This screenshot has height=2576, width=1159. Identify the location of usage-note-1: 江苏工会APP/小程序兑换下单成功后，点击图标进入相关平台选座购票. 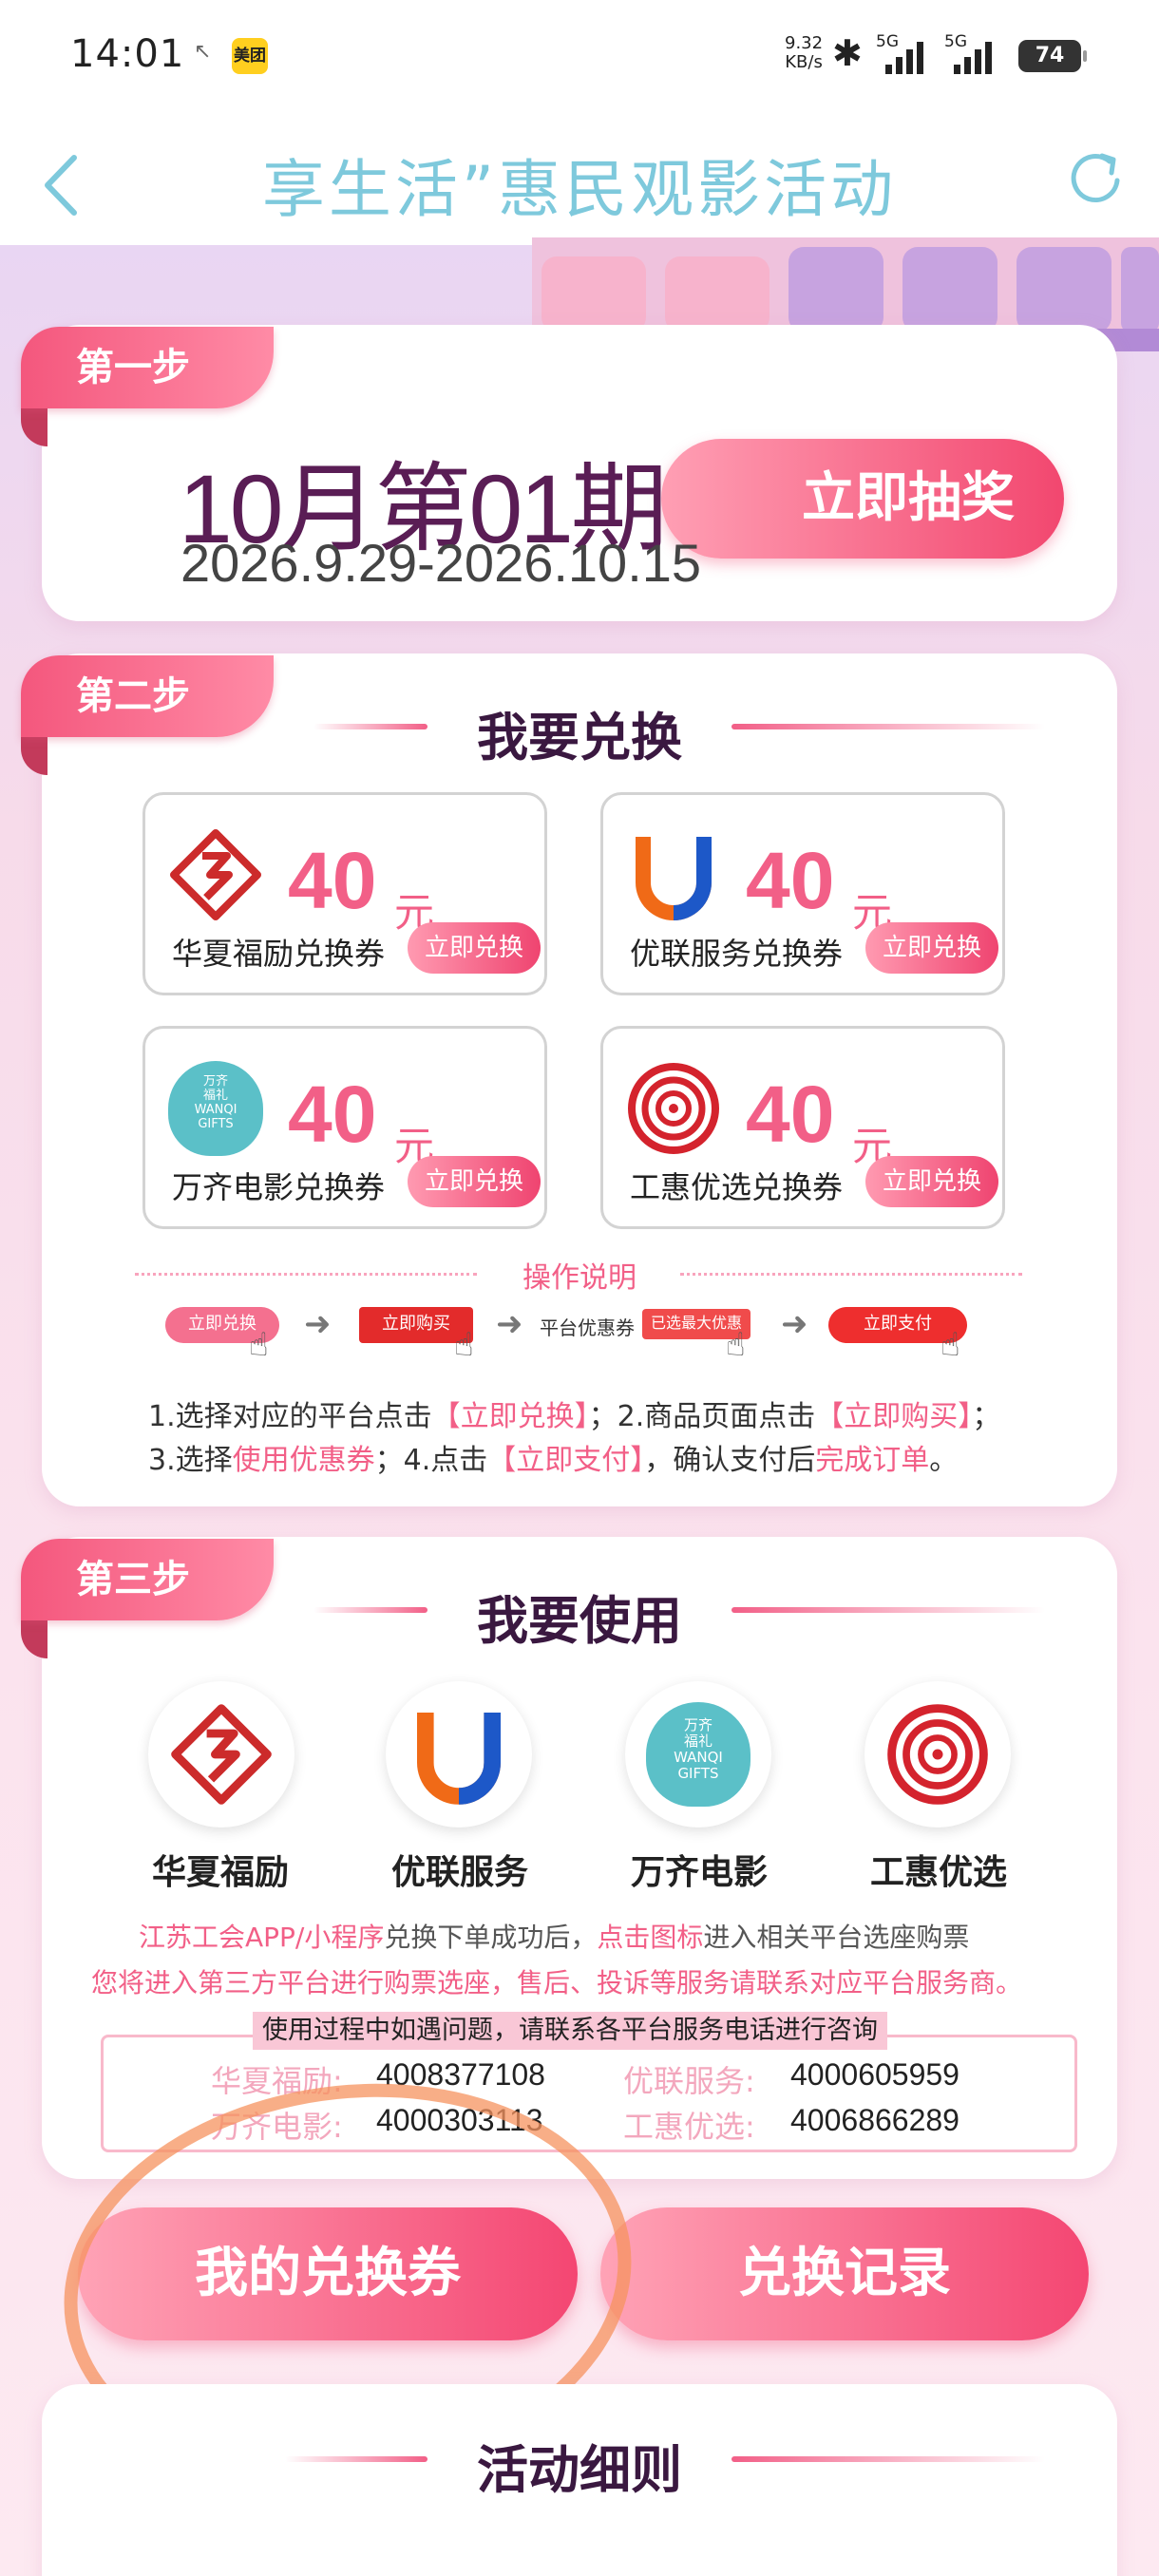
(554, 1937).